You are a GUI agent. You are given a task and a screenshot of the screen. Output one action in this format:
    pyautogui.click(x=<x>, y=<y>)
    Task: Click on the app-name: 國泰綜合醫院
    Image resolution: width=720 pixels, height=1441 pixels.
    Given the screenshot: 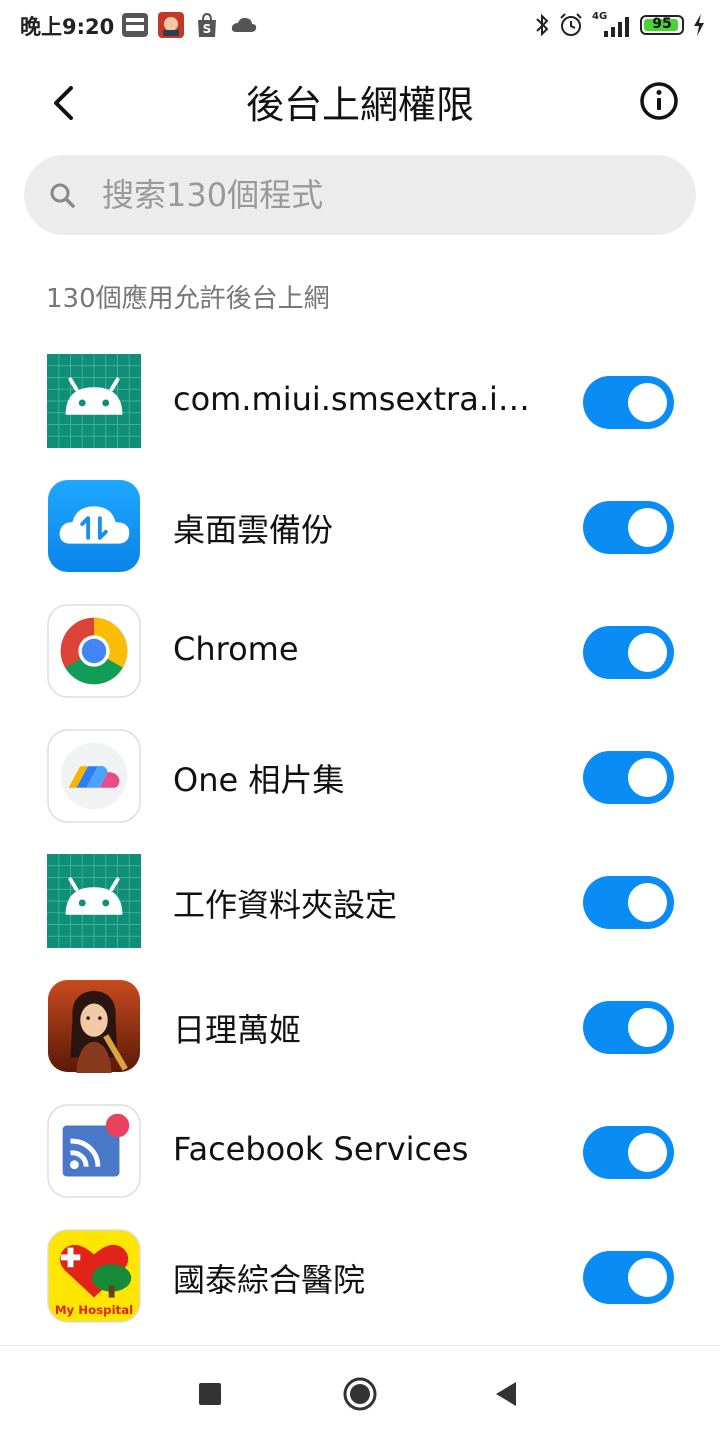 What is the action you would take?
    pyautogui.click(x=269, y=1280)
    